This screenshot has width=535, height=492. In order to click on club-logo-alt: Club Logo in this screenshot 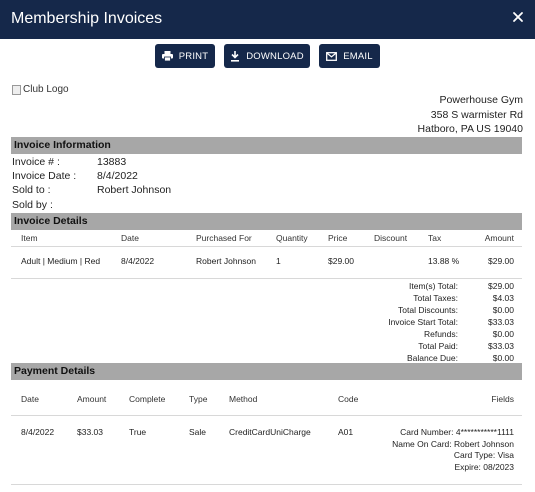, I will do `click(46, 89)`.